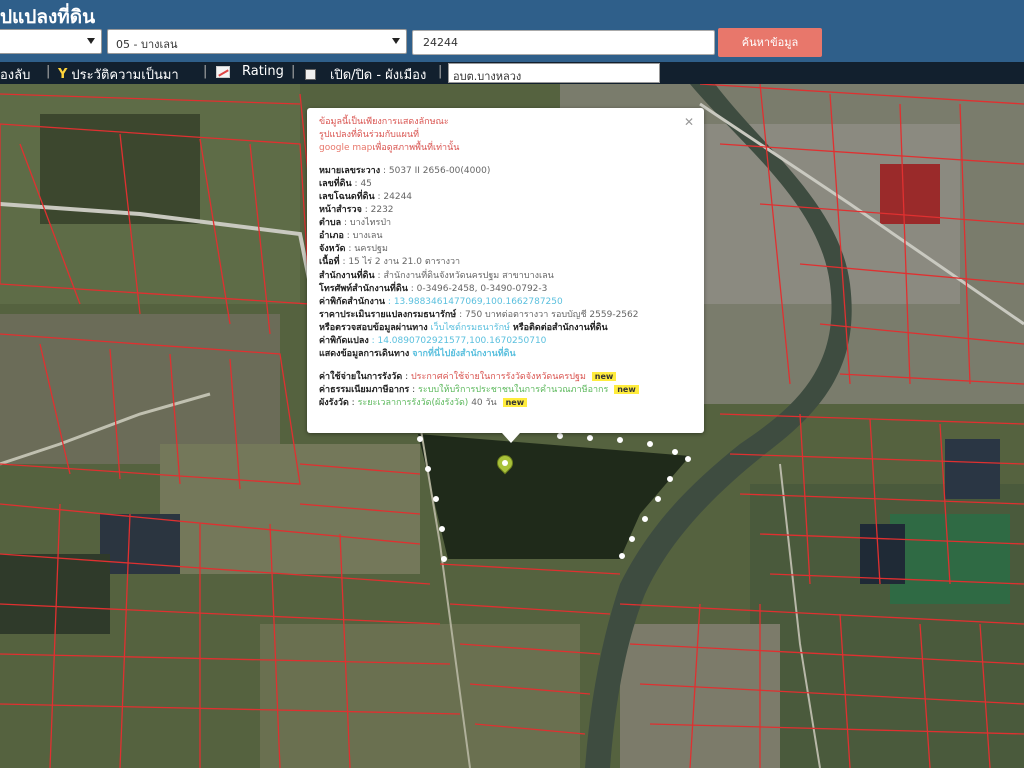  Describe the element at coordinates (477, 288) in the screenshot. I see `popup-row-value: : 0-3496-2458, 0-3490-0792-3` at that location.